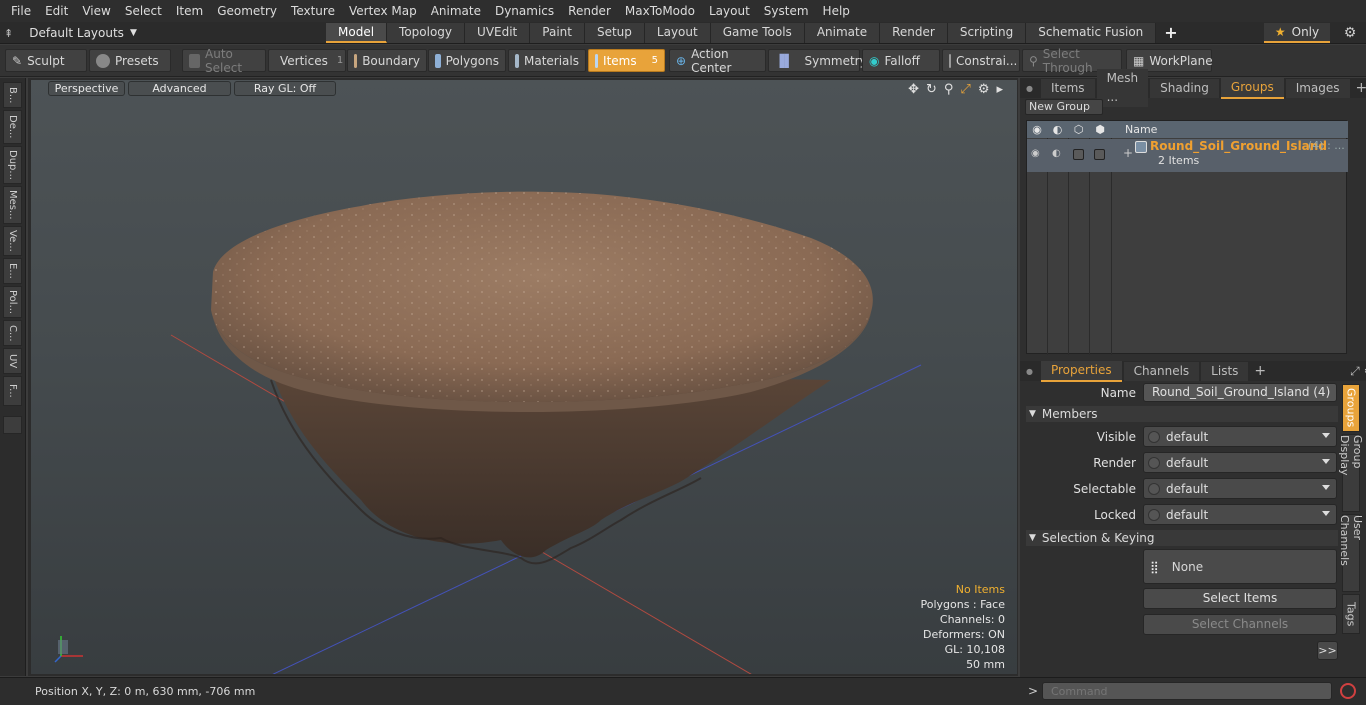 The height and width of the screenshot is (705, 1366). What do you see at coordinates (817, 60) in the screenshot?
I see `symmetry-button: ▐▌ Symmetry` at bounding box center [817, 60].